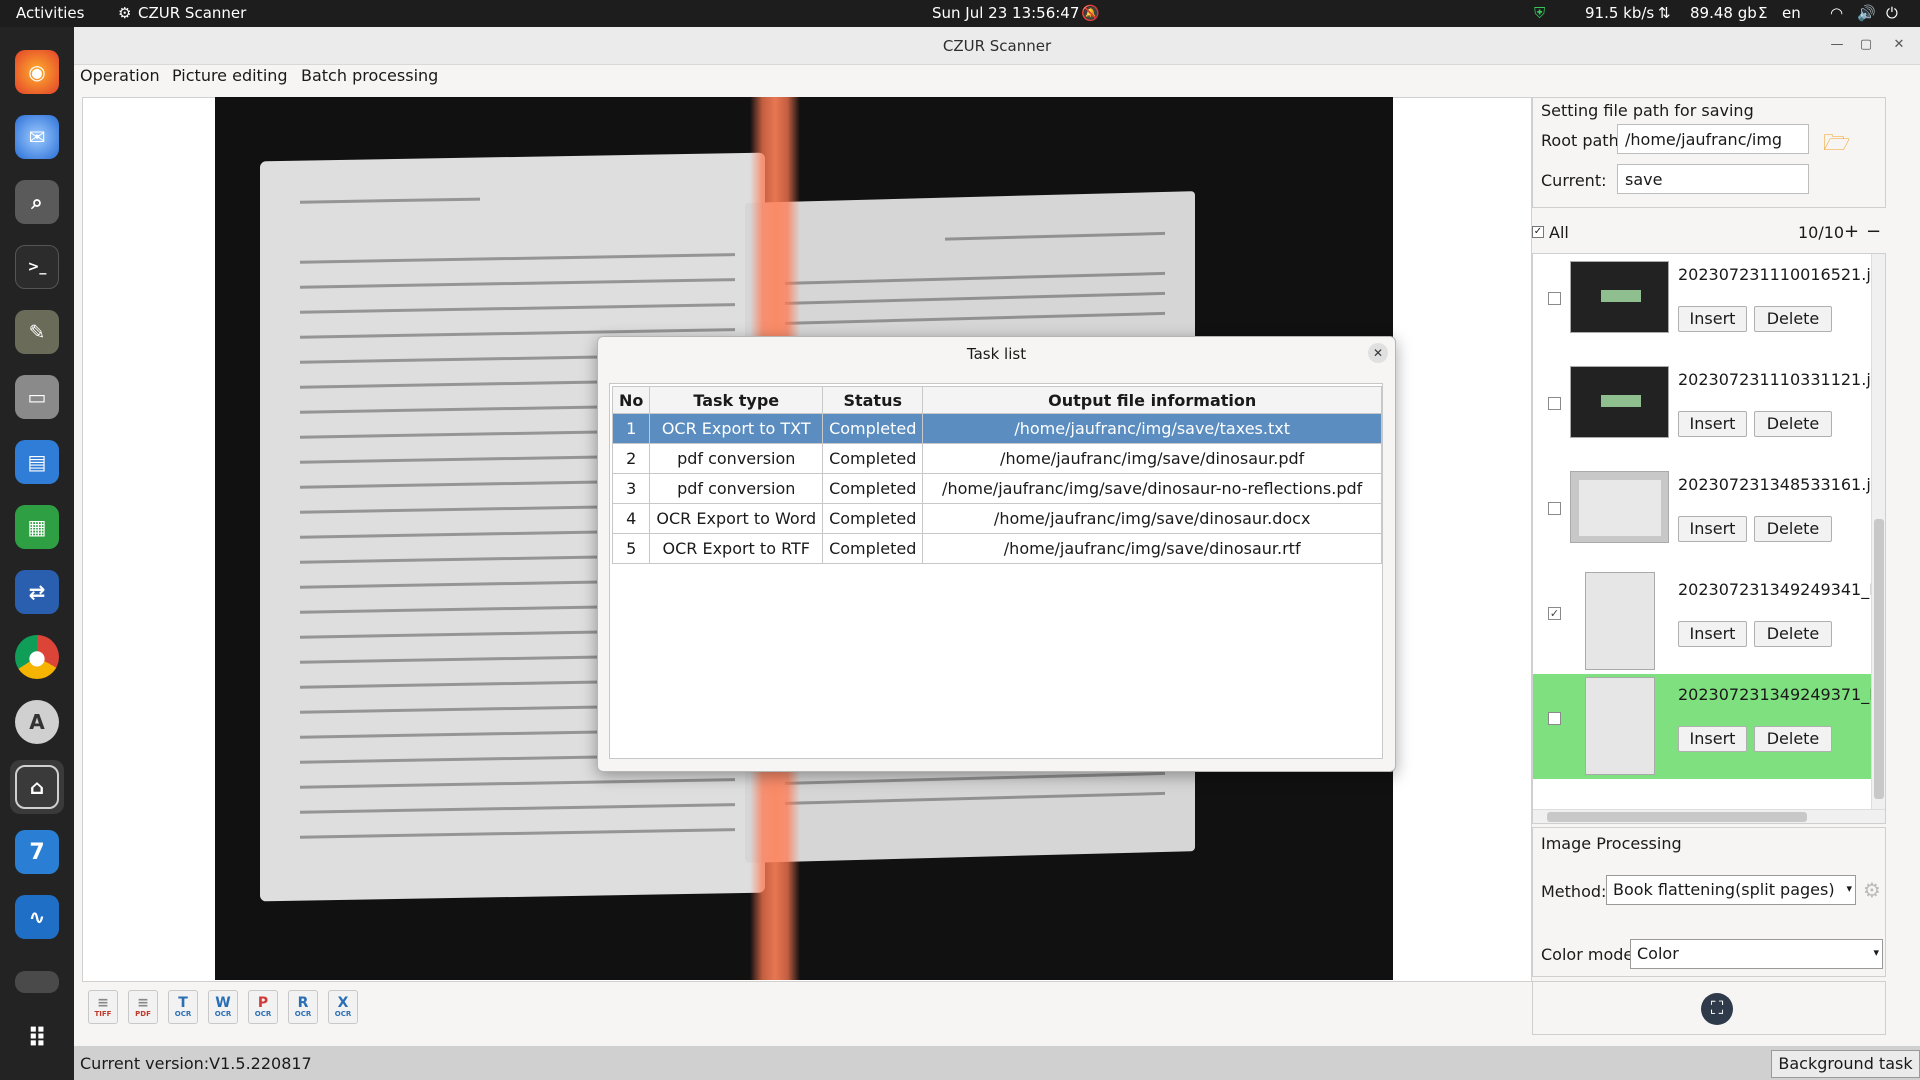 The height and width of the screenshot is (1080, 1920). I want to click on menu-picture-editing: Picture editing, so click(230, 75).